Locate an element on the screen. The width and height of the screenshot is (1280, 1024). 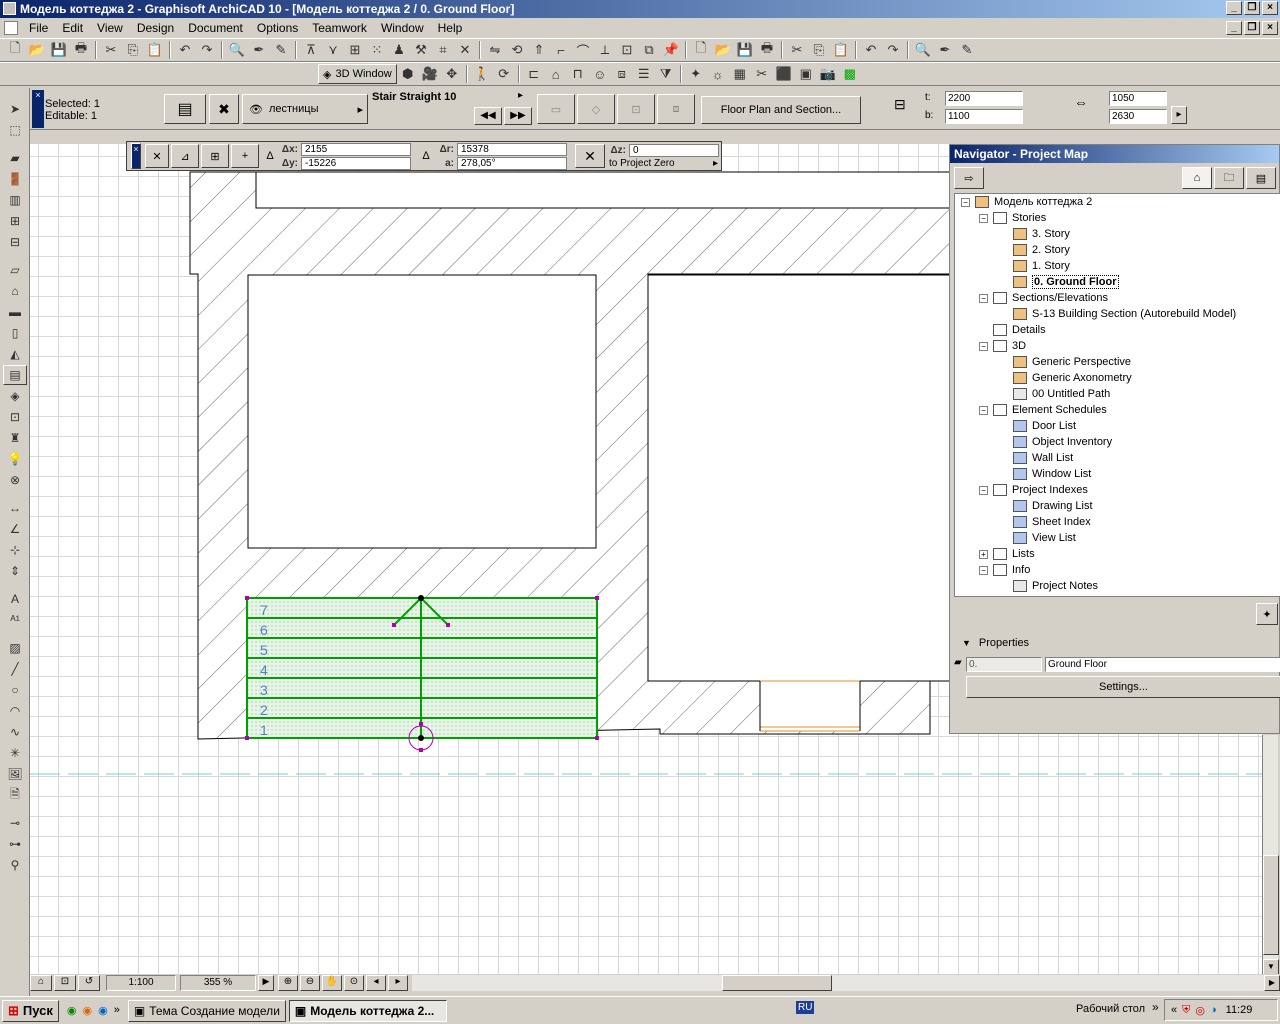
open-icon-2: 📂 is located at coordinates (723, 50).